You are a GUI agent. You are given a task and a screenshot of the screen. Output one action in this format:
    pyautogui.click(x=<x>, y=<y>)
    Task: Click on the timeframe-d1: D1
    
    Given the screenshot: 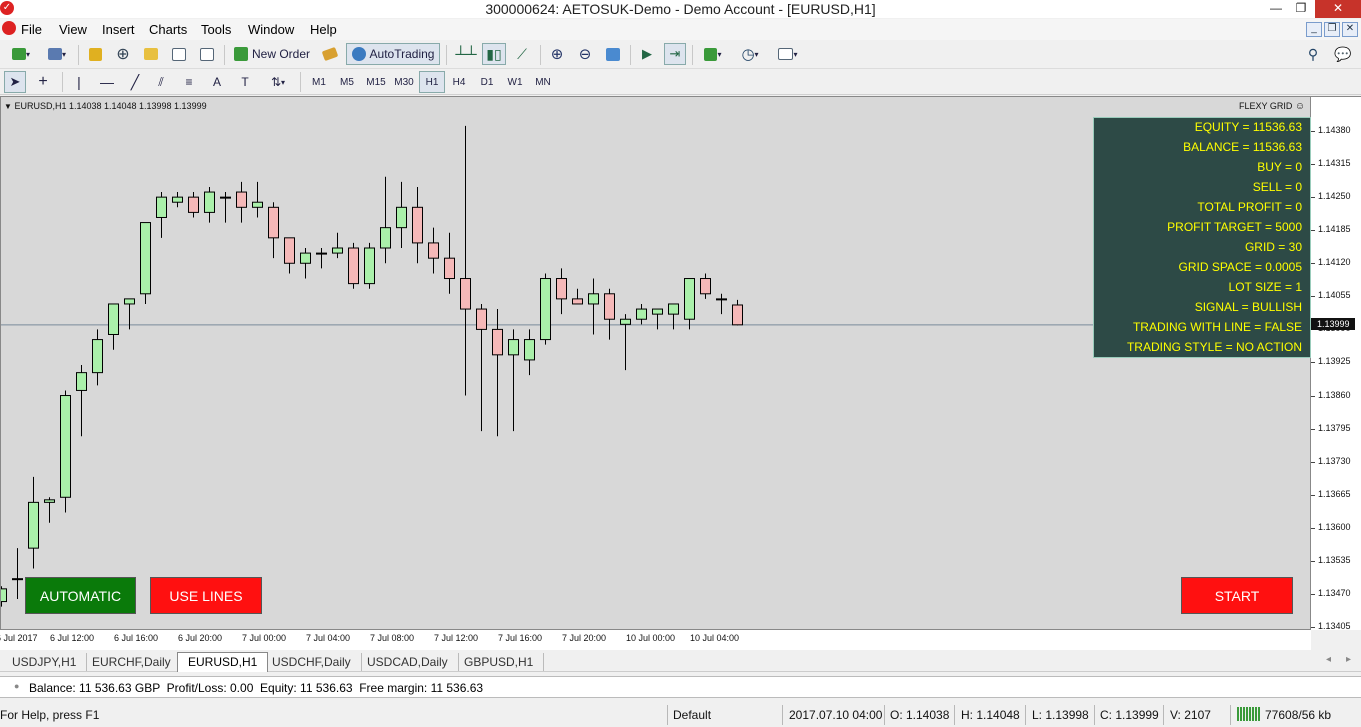 What is the action you would take?
    pyautogui.click(x=487, y=82)
    